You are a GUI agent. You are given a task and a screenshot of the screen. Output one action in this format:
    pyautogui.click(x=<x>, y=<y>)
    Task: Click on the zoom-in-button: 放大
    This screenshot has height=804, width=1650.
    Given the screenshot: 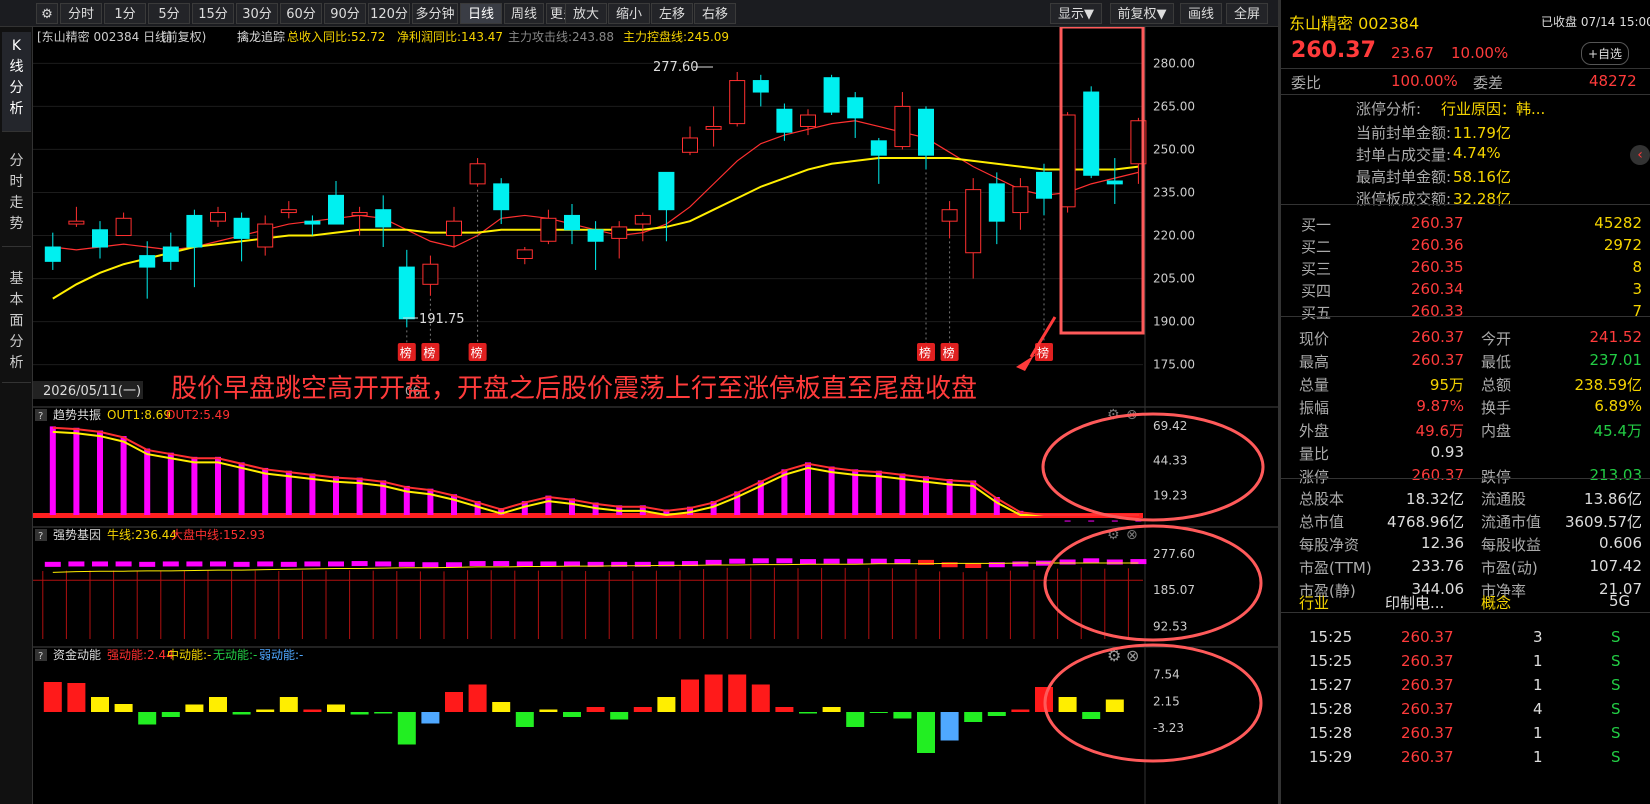 What is the action you would take?
    pyautogui.click(x=586, y=13)
    